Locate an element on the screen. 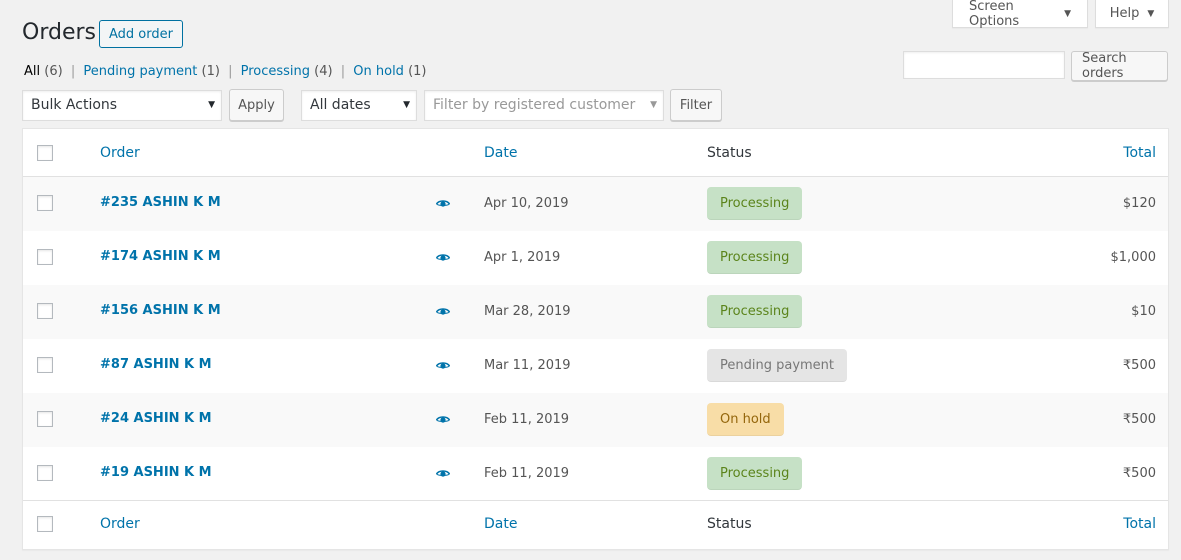 The width and height of the screenshot is (1181, 560). help-button: Help ▼ is located at coordinates (1132, 14).